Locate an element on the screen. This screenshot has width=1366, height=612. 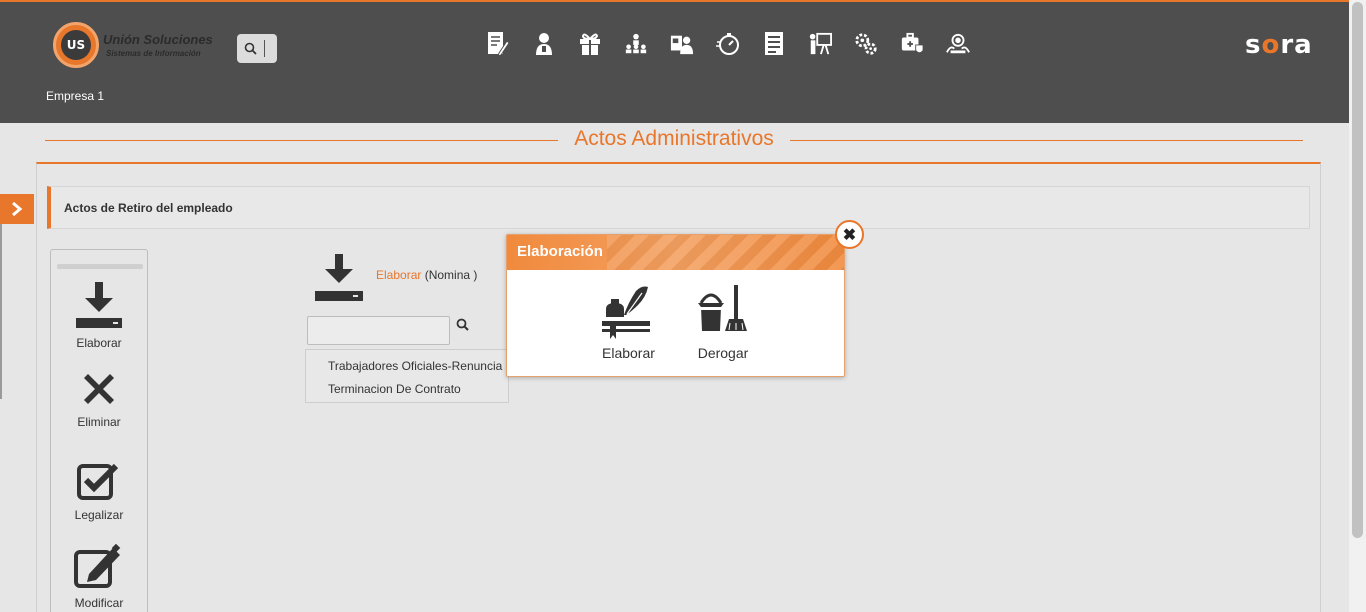
header-search-button is located at coordinates (257, 48).